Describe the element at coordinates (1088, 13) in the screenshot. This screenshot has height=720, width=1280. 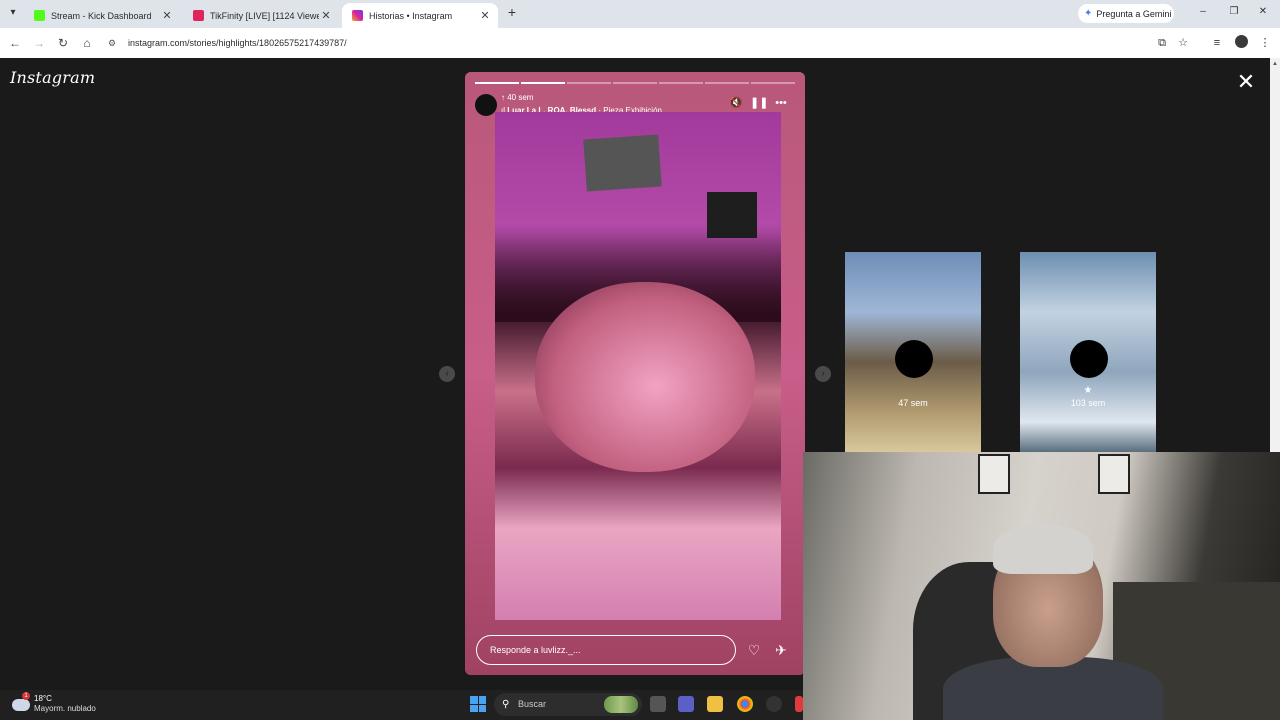
I see `gemini-sparkle-icon: ✦` at that location.